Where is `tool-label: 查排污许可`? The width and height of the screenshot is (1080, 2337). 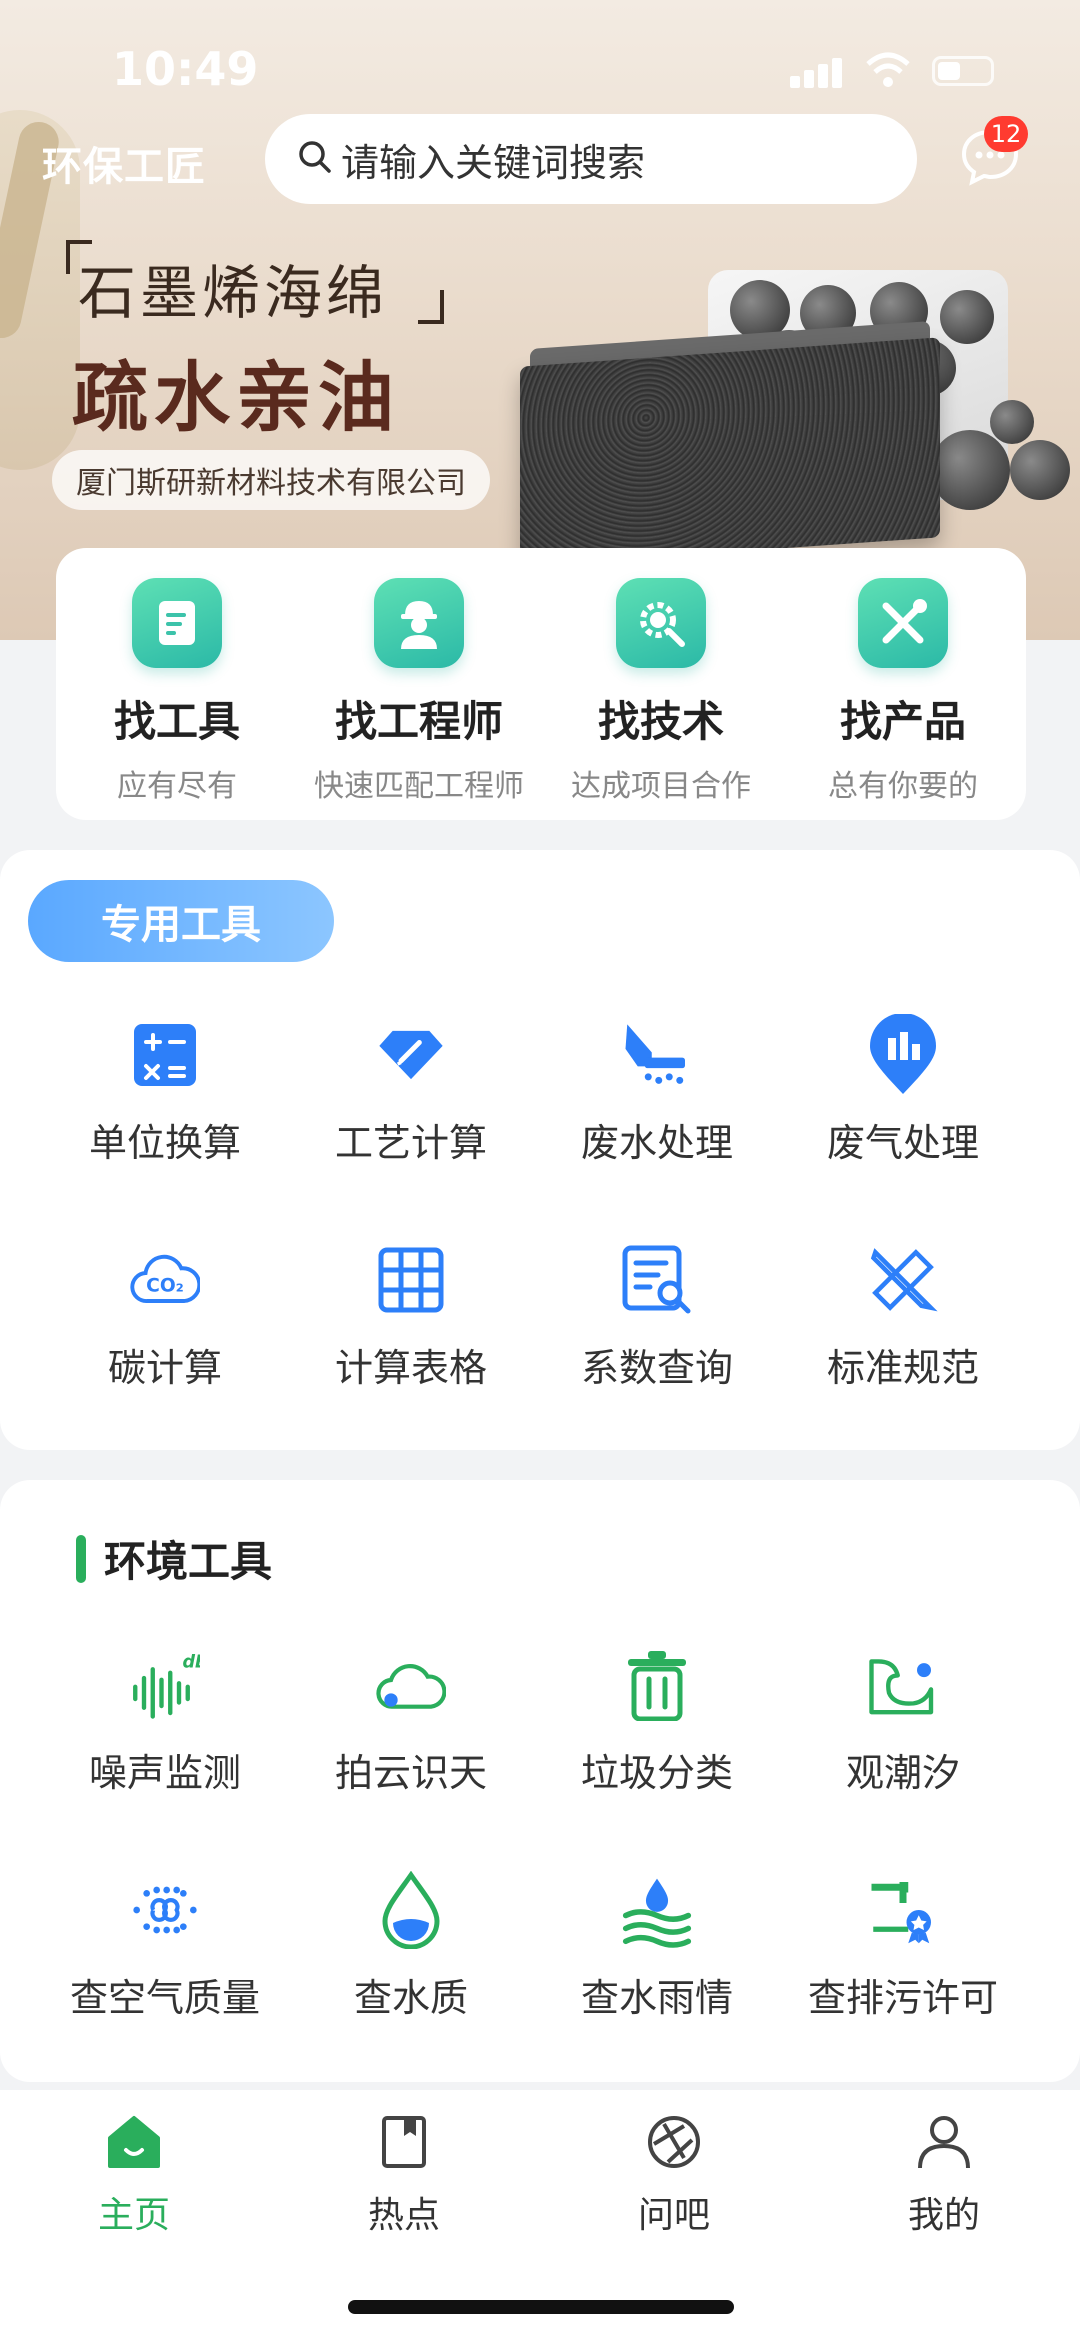
tool-label: 查排污许可 is located at coordinates (902, 1998).